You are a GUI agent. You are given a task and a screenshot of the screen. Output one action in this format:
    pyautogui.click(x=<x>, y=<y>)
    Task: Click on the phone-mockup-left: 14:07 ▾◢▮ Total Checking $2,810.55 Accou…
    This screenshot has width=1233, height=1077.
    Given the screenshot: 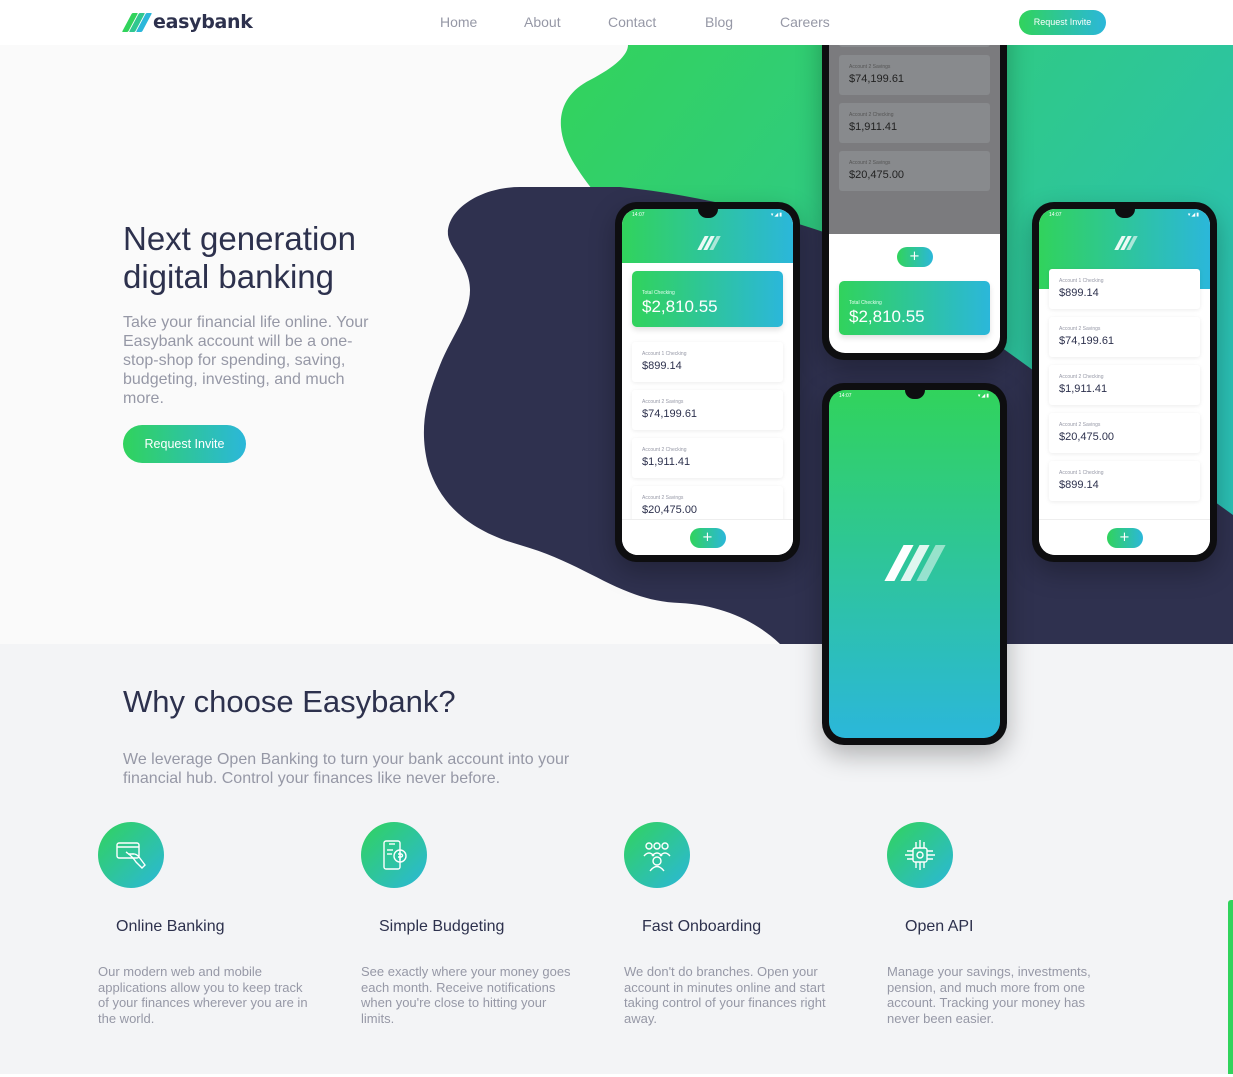 What is the action you would take?
    pyautogui.click(x=707, y=382)
    